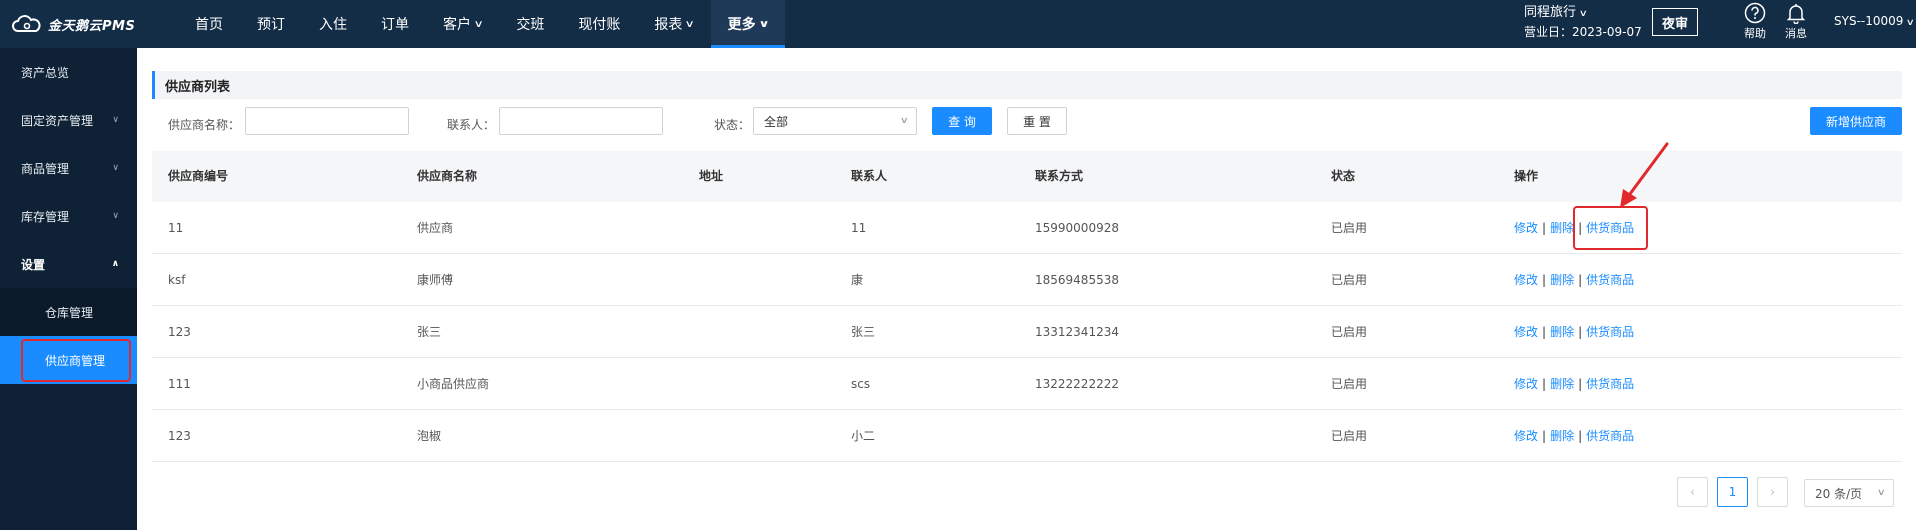 The height and width of the screenshot is (530, 1916). Describe the element at coordinates (1077, 332) in the screenshot. I see `cell-phone: 13312341234` at that location.